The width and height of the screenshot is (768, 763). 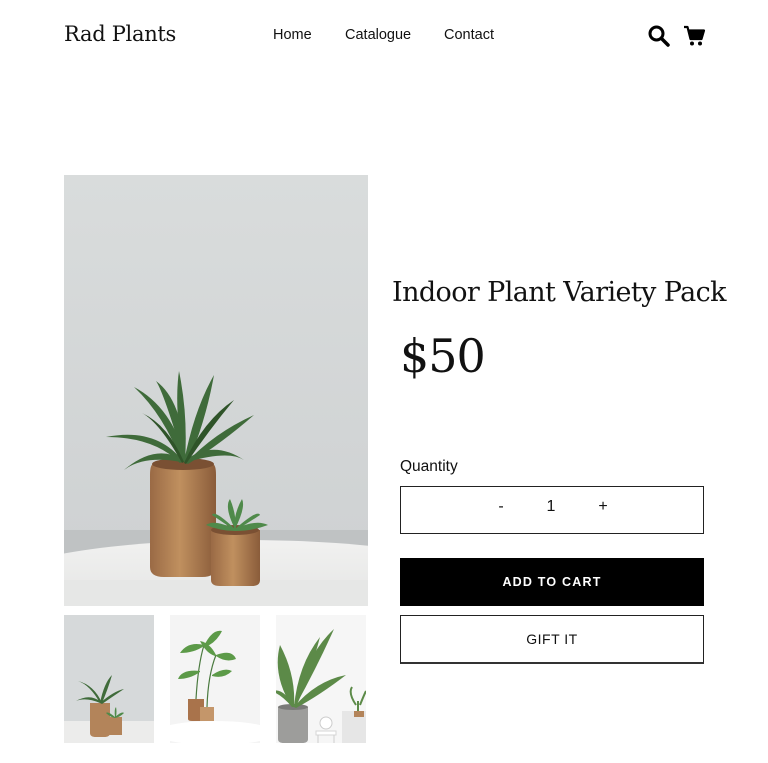 I want to click on quantity-value: 1, so click(x=551, y=510).